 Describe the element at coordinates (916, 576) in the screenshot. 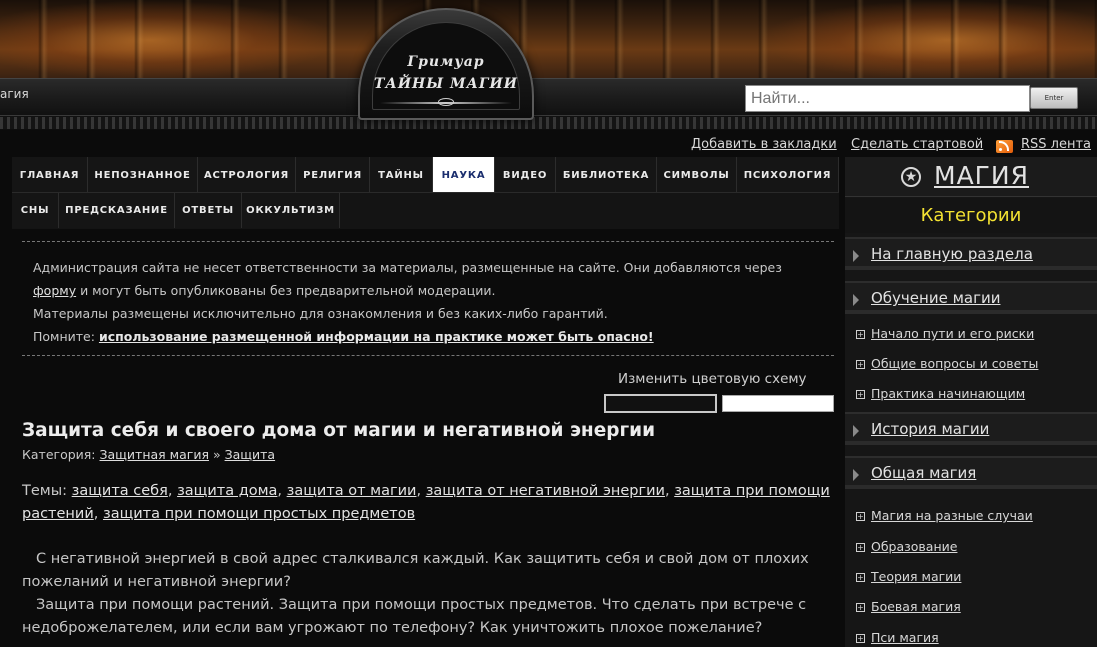

I see `sidebar-link-label: Теория магии` at that location.